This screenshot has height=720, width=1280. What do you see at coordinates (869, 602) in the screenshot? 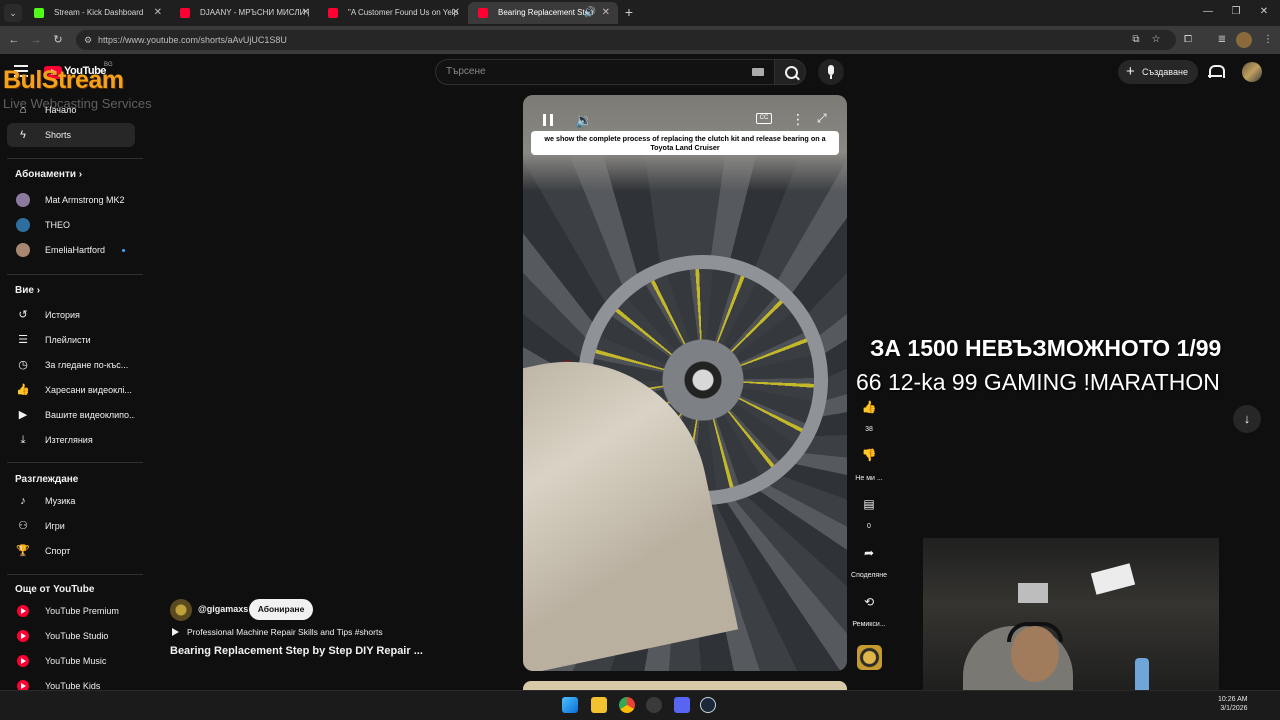
I see `remix-button: ⟲` at bounding box center [869, 602].